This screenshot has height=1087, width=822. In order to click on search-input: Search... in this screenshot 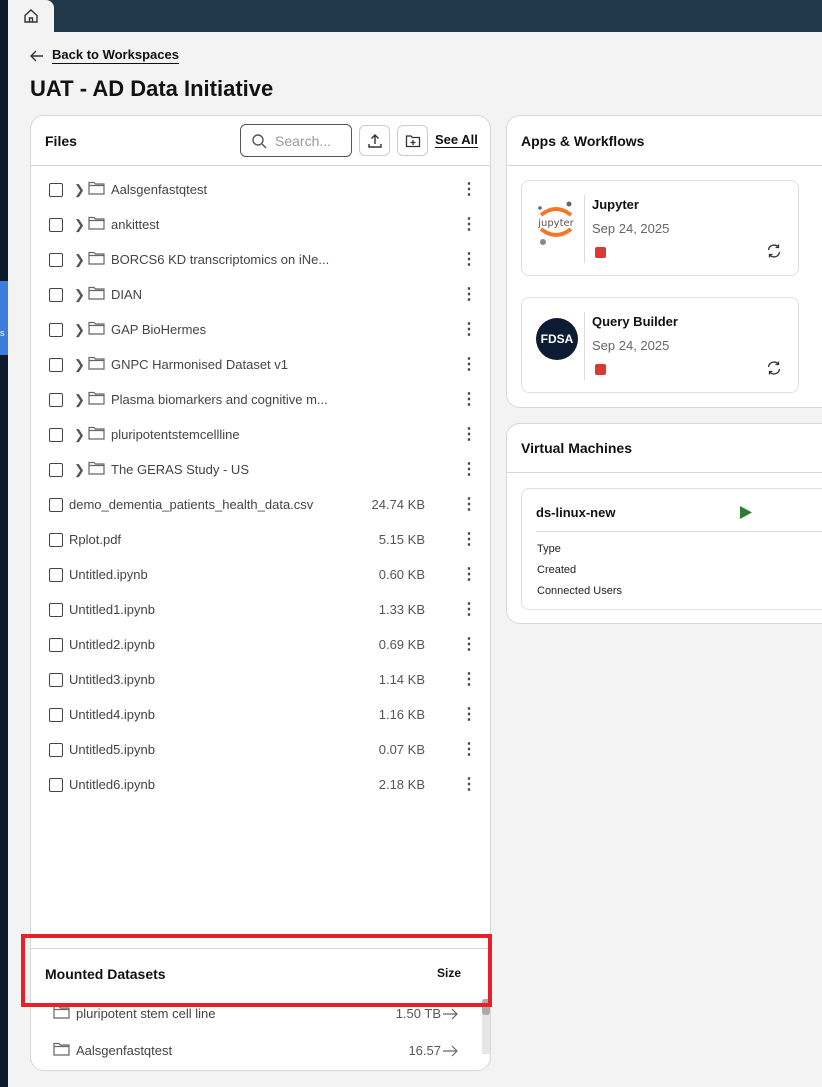, I will do `click(296, 140)`.